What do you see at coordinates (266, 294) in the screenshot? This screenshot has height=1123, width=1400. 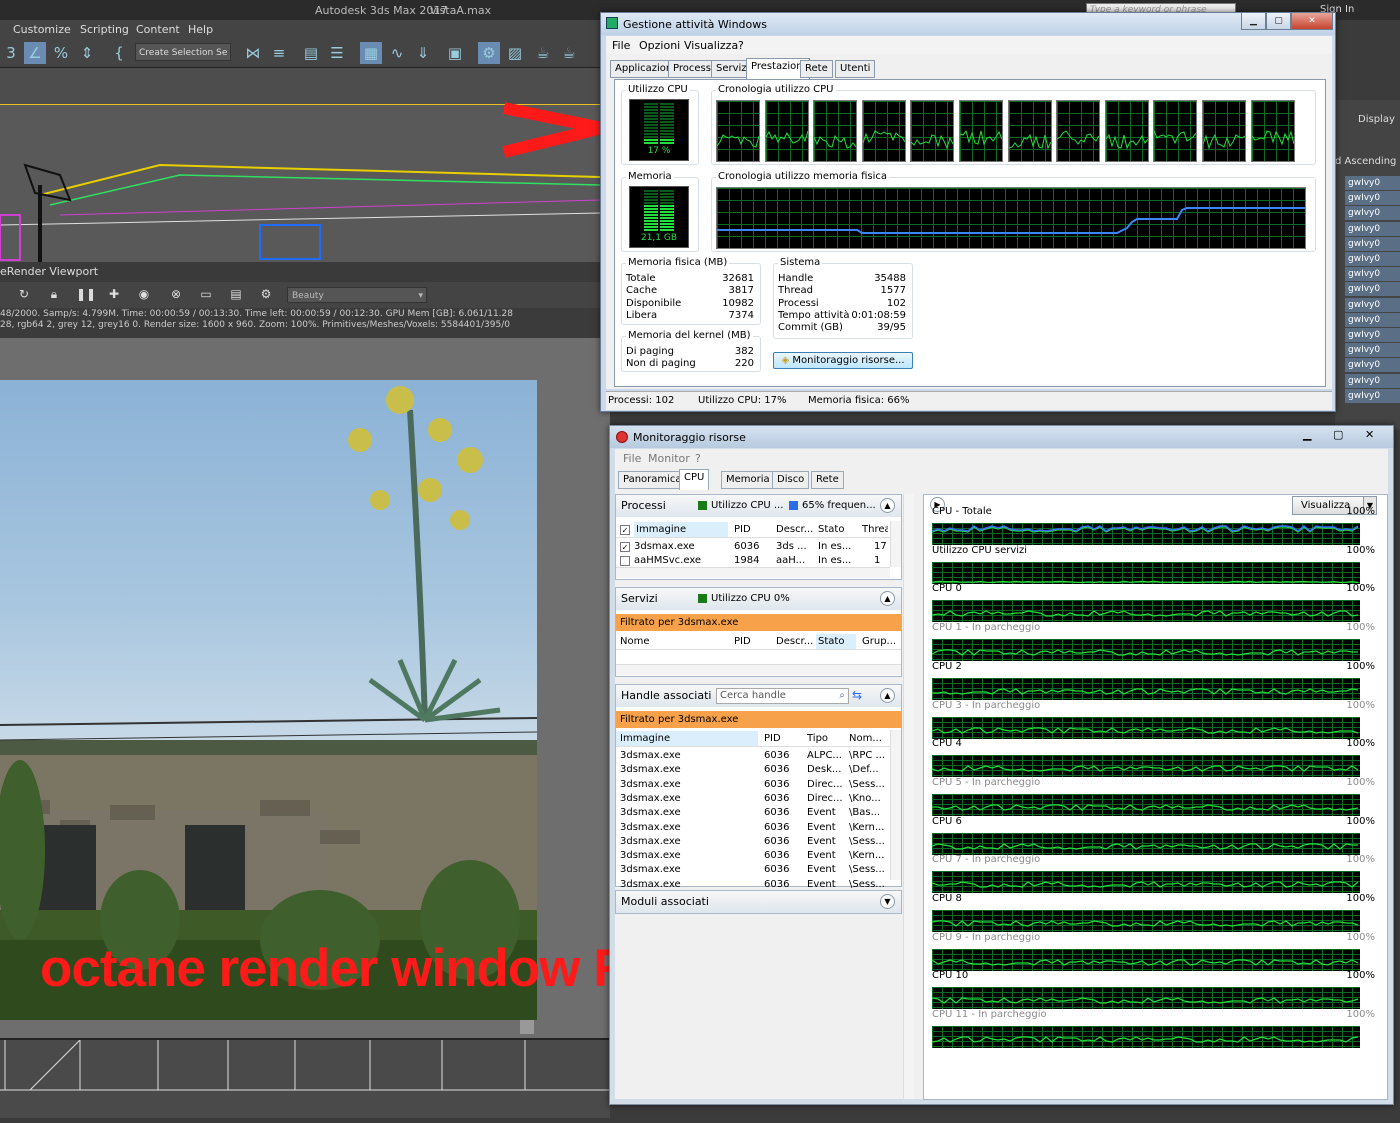 I see `settings-icon: ⚙` at bounding box center [266, 294].